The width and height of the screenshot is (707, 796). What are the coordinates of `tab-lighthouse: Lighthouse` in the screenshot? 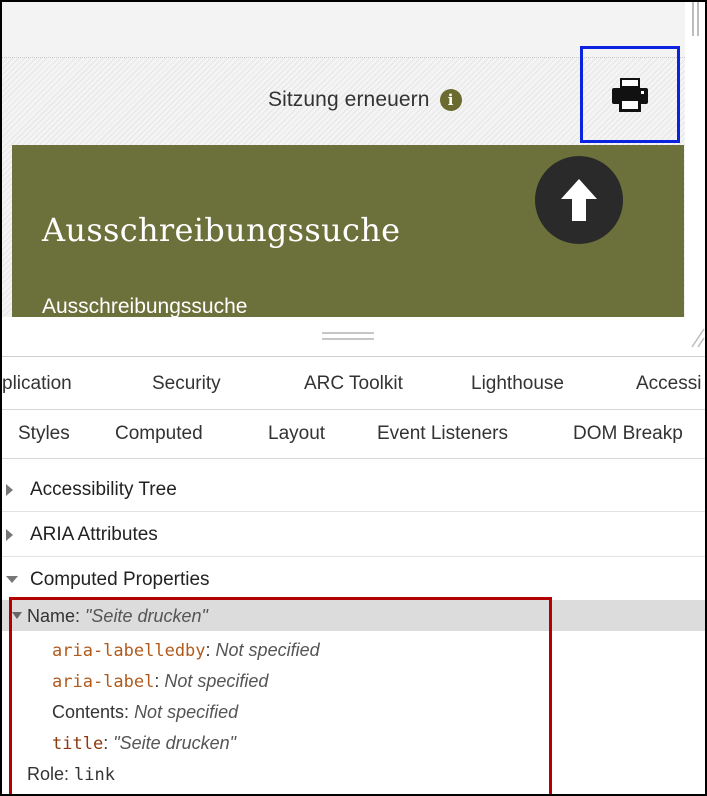 It's located at (517, 384).